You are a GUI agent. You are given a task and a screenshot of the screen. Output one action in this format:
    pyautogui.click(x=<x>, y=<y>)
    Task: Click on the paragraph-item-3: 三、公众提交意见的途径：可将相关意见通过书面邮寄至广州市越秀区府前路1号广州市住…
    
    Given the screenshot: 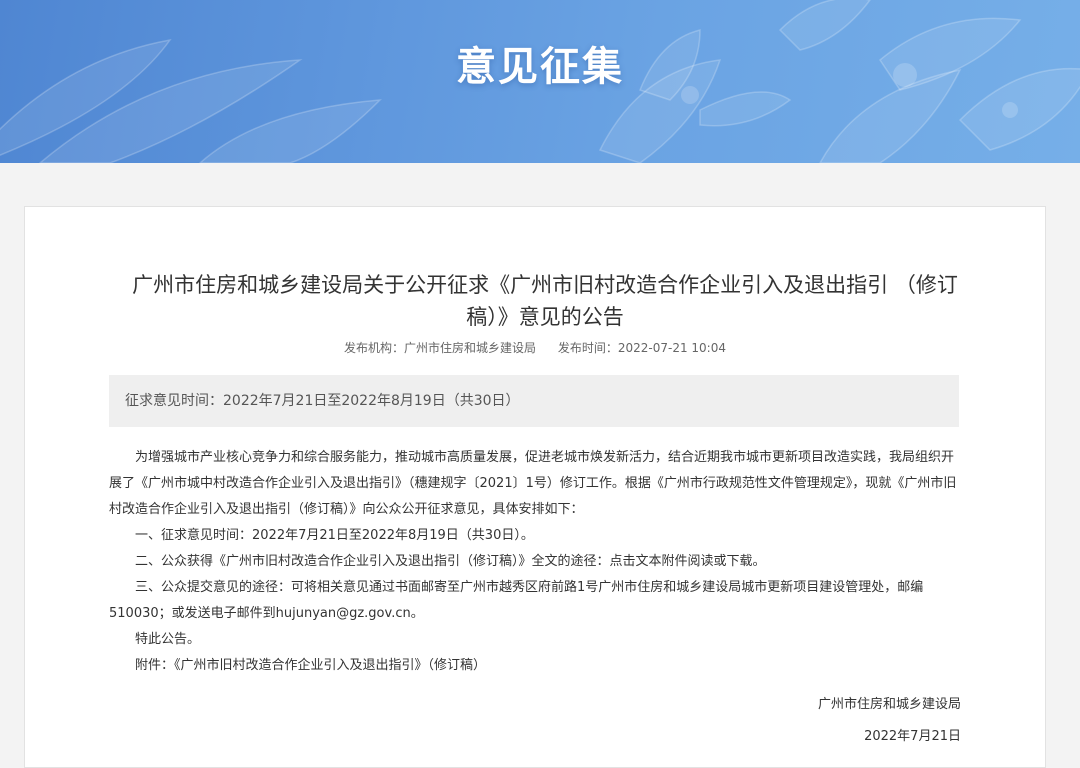 What is the action you would take?
    pyautogui.click(x=516, y=600)
    